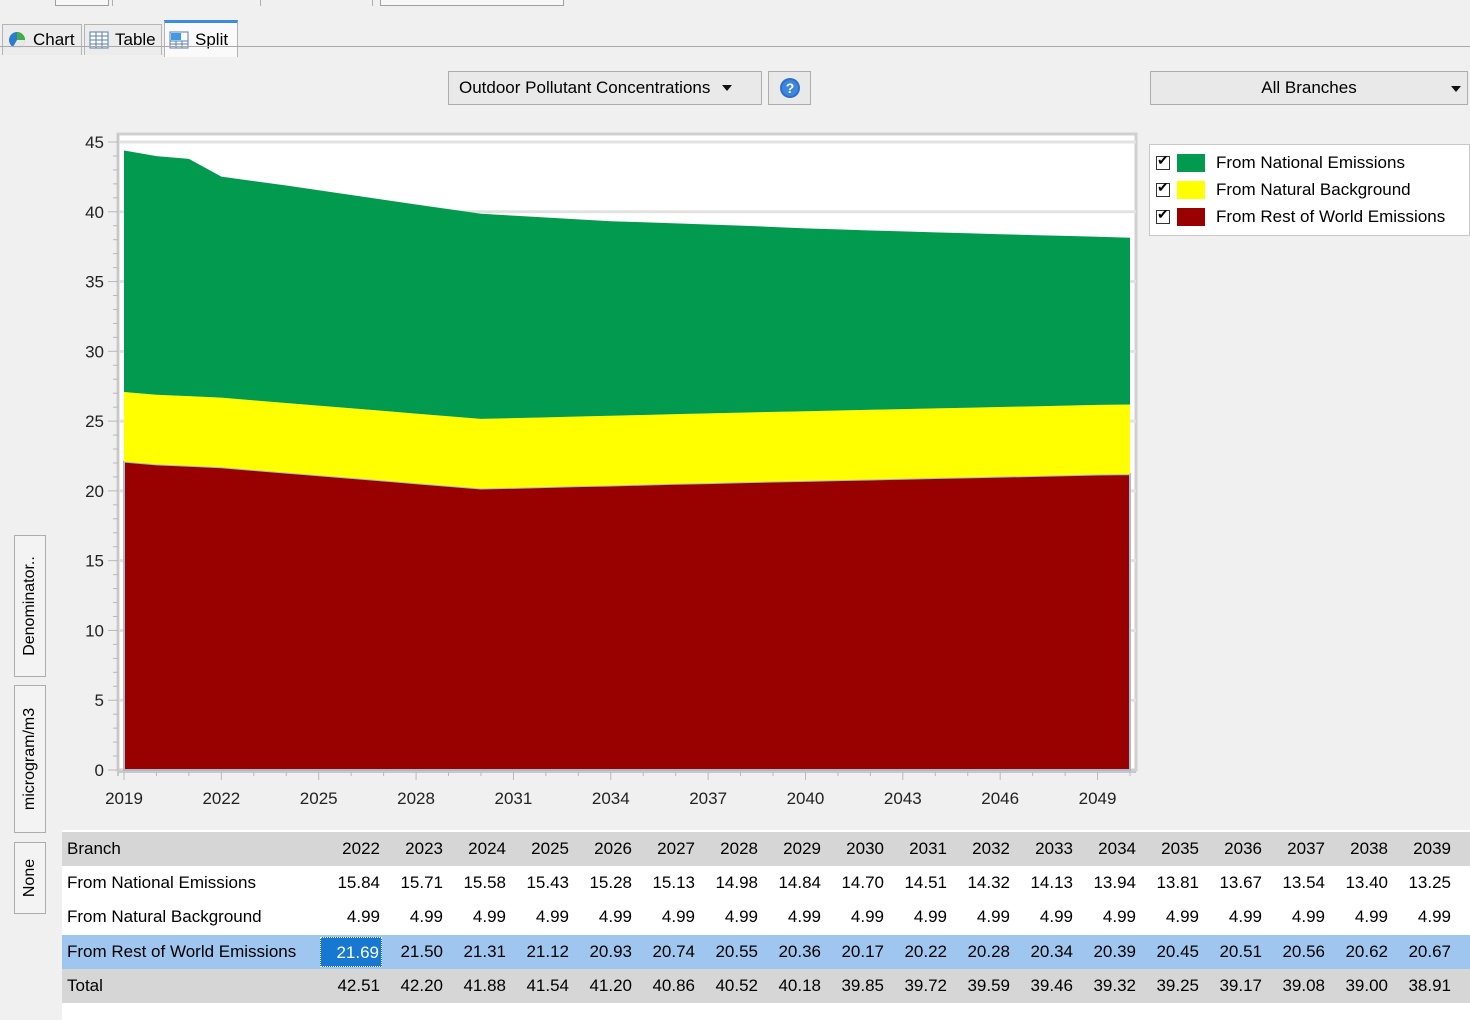 The image size is (1470, 1020). What do you see at coordinates (413, 986) in the screenshot?
I see `table-cell: 42.20` at bounding box center [413, 986].